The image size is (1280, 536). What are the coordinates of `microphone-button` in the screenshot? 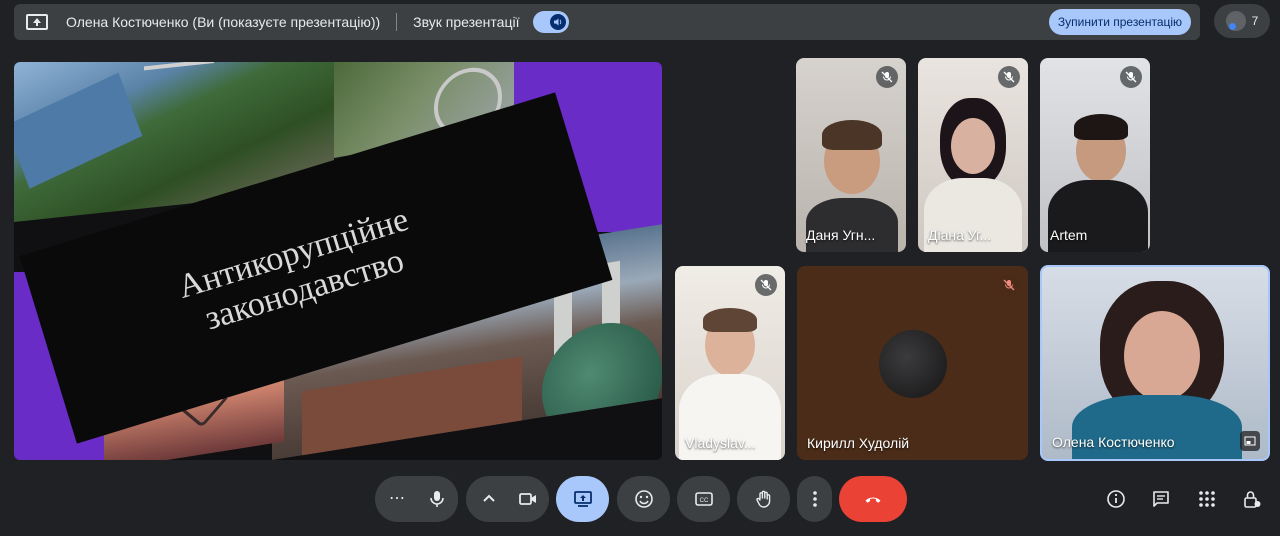 It's located at (436, 499).